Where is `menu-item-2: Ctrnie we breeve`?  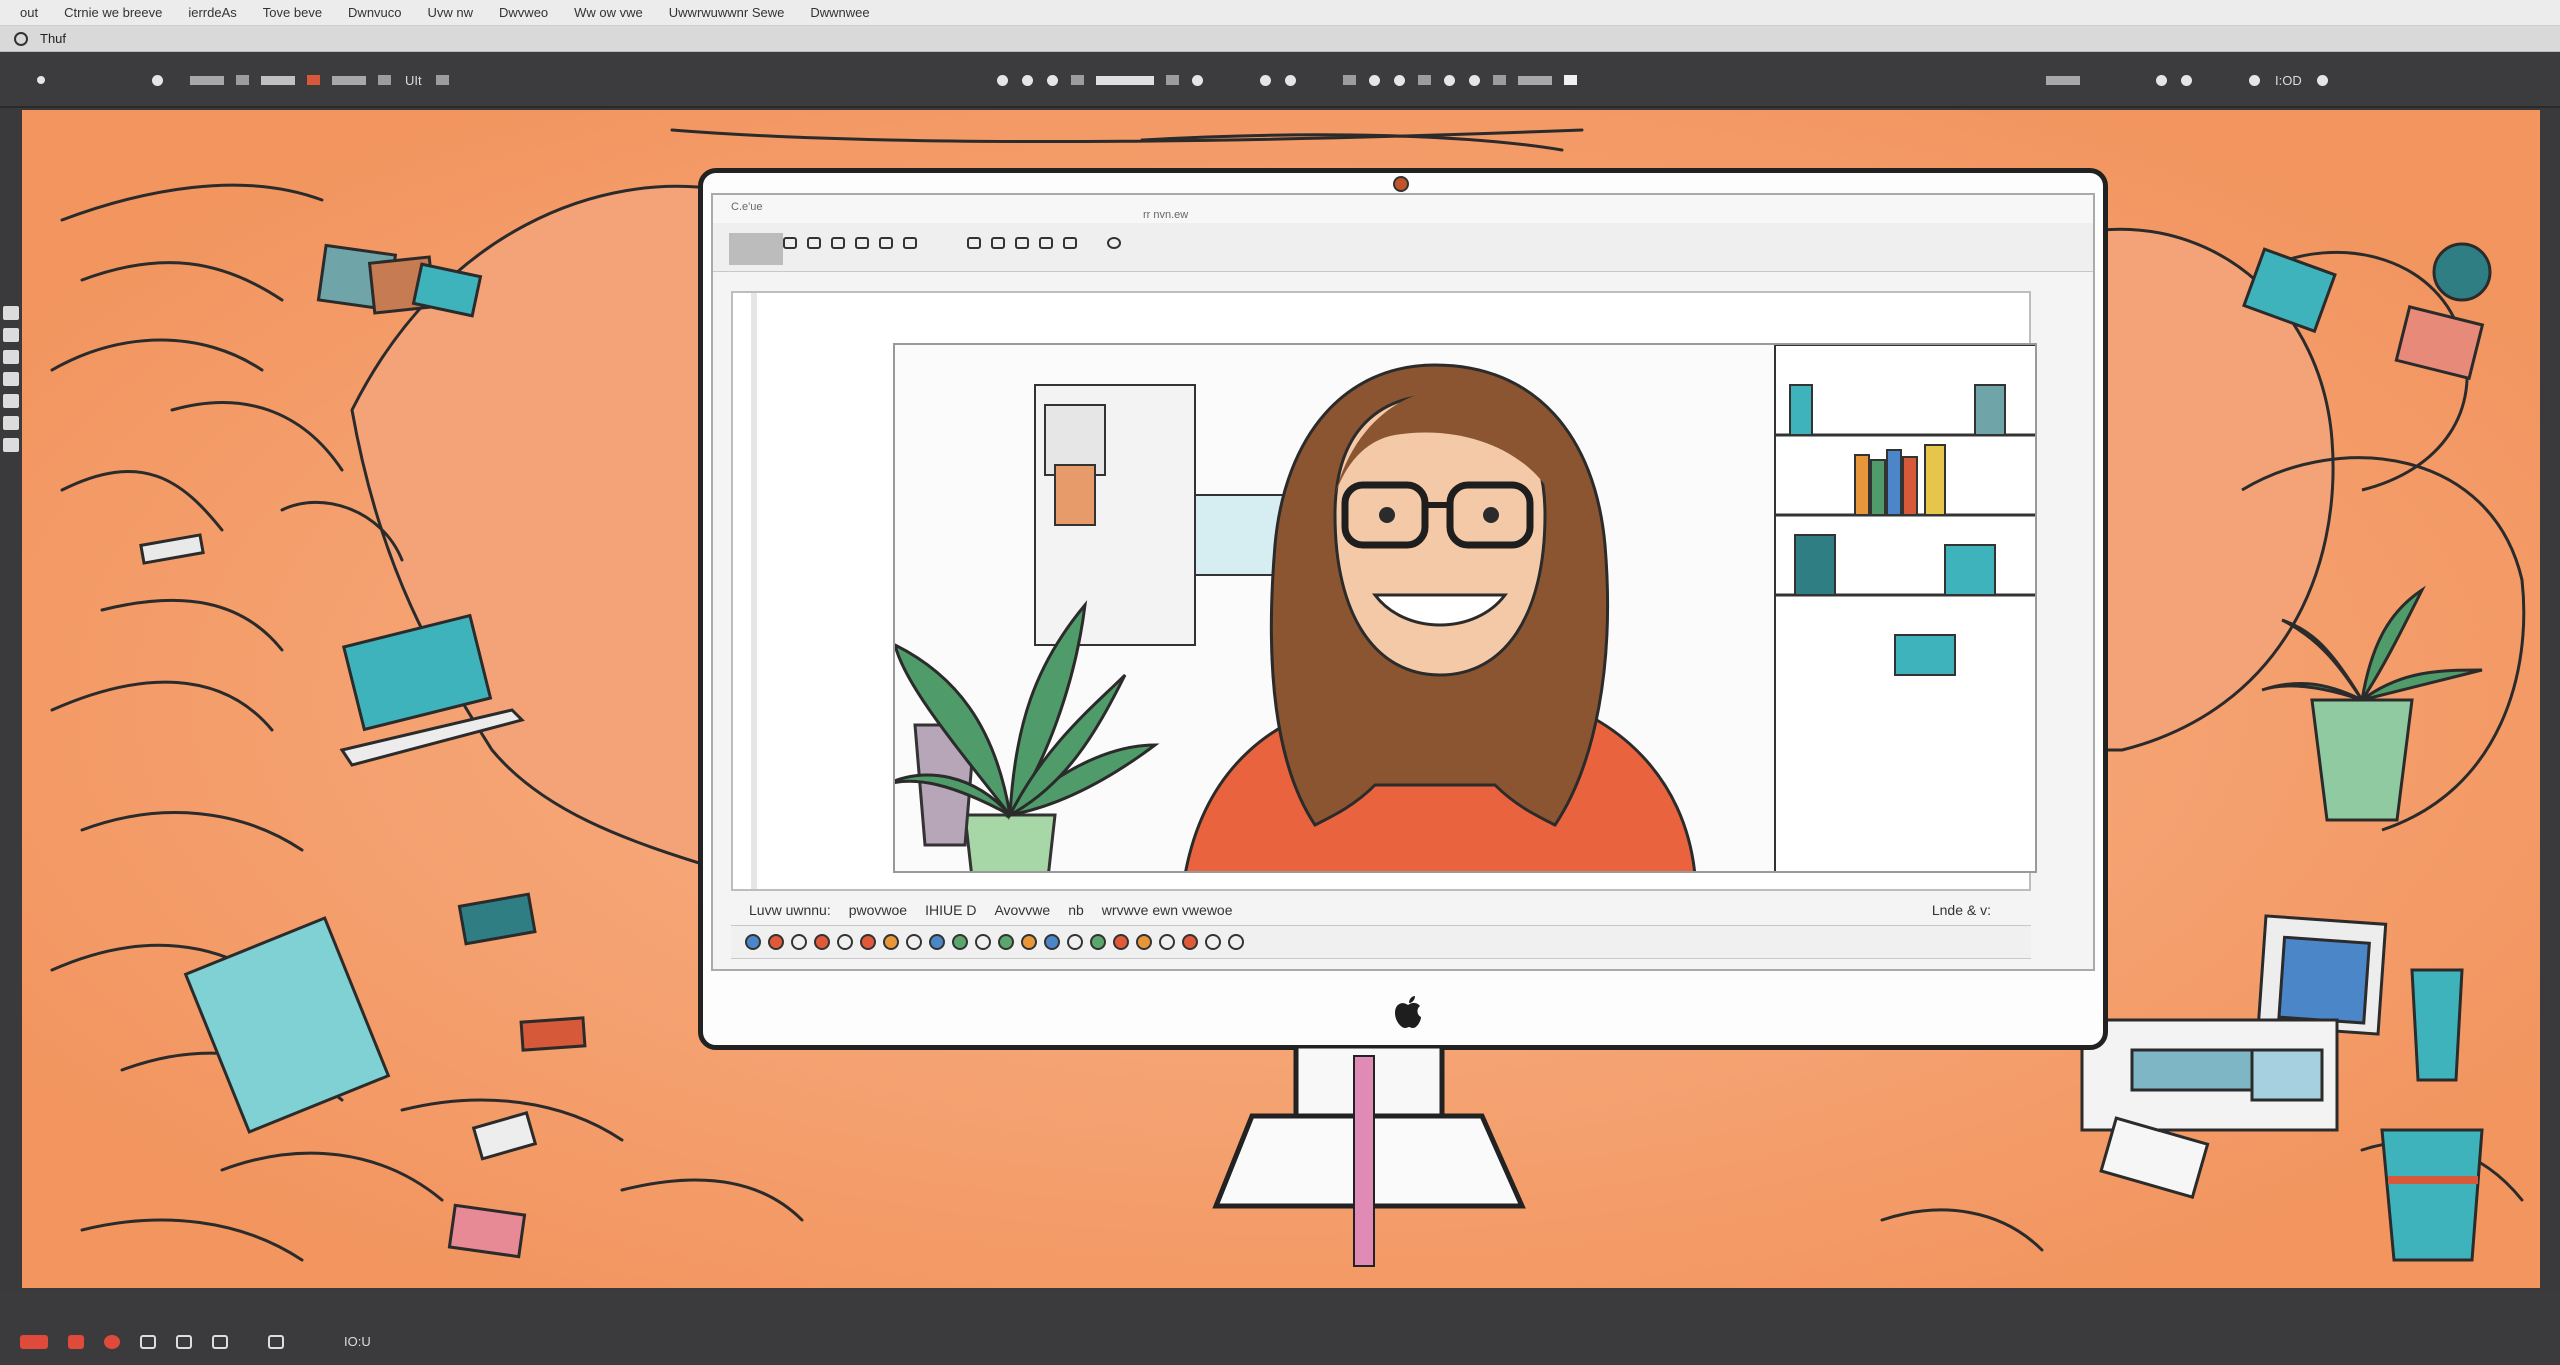 menu-item-2: Ctrnie we breeve is located at coordinates (113, 12).